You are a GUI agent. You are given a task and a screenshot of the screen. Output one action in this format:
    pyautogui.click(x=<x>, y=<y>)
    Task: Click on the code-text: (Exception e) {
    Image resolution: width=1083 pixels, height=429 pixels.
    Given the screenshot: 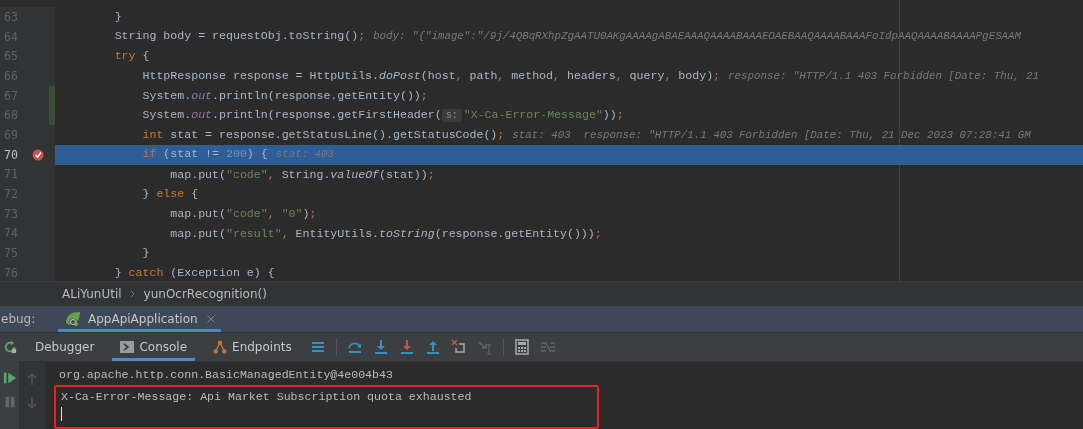 What is the action you would take?
    pyautogui.click(x=222, y=272)
    